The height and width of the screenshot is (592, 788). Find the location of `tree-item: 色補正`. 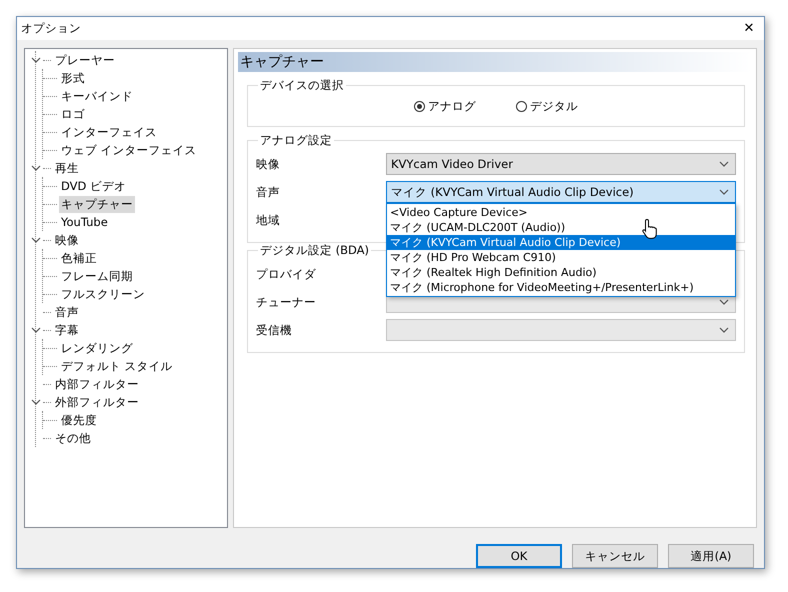

tree-item: 色補正 is located at coordinates (79, 258).